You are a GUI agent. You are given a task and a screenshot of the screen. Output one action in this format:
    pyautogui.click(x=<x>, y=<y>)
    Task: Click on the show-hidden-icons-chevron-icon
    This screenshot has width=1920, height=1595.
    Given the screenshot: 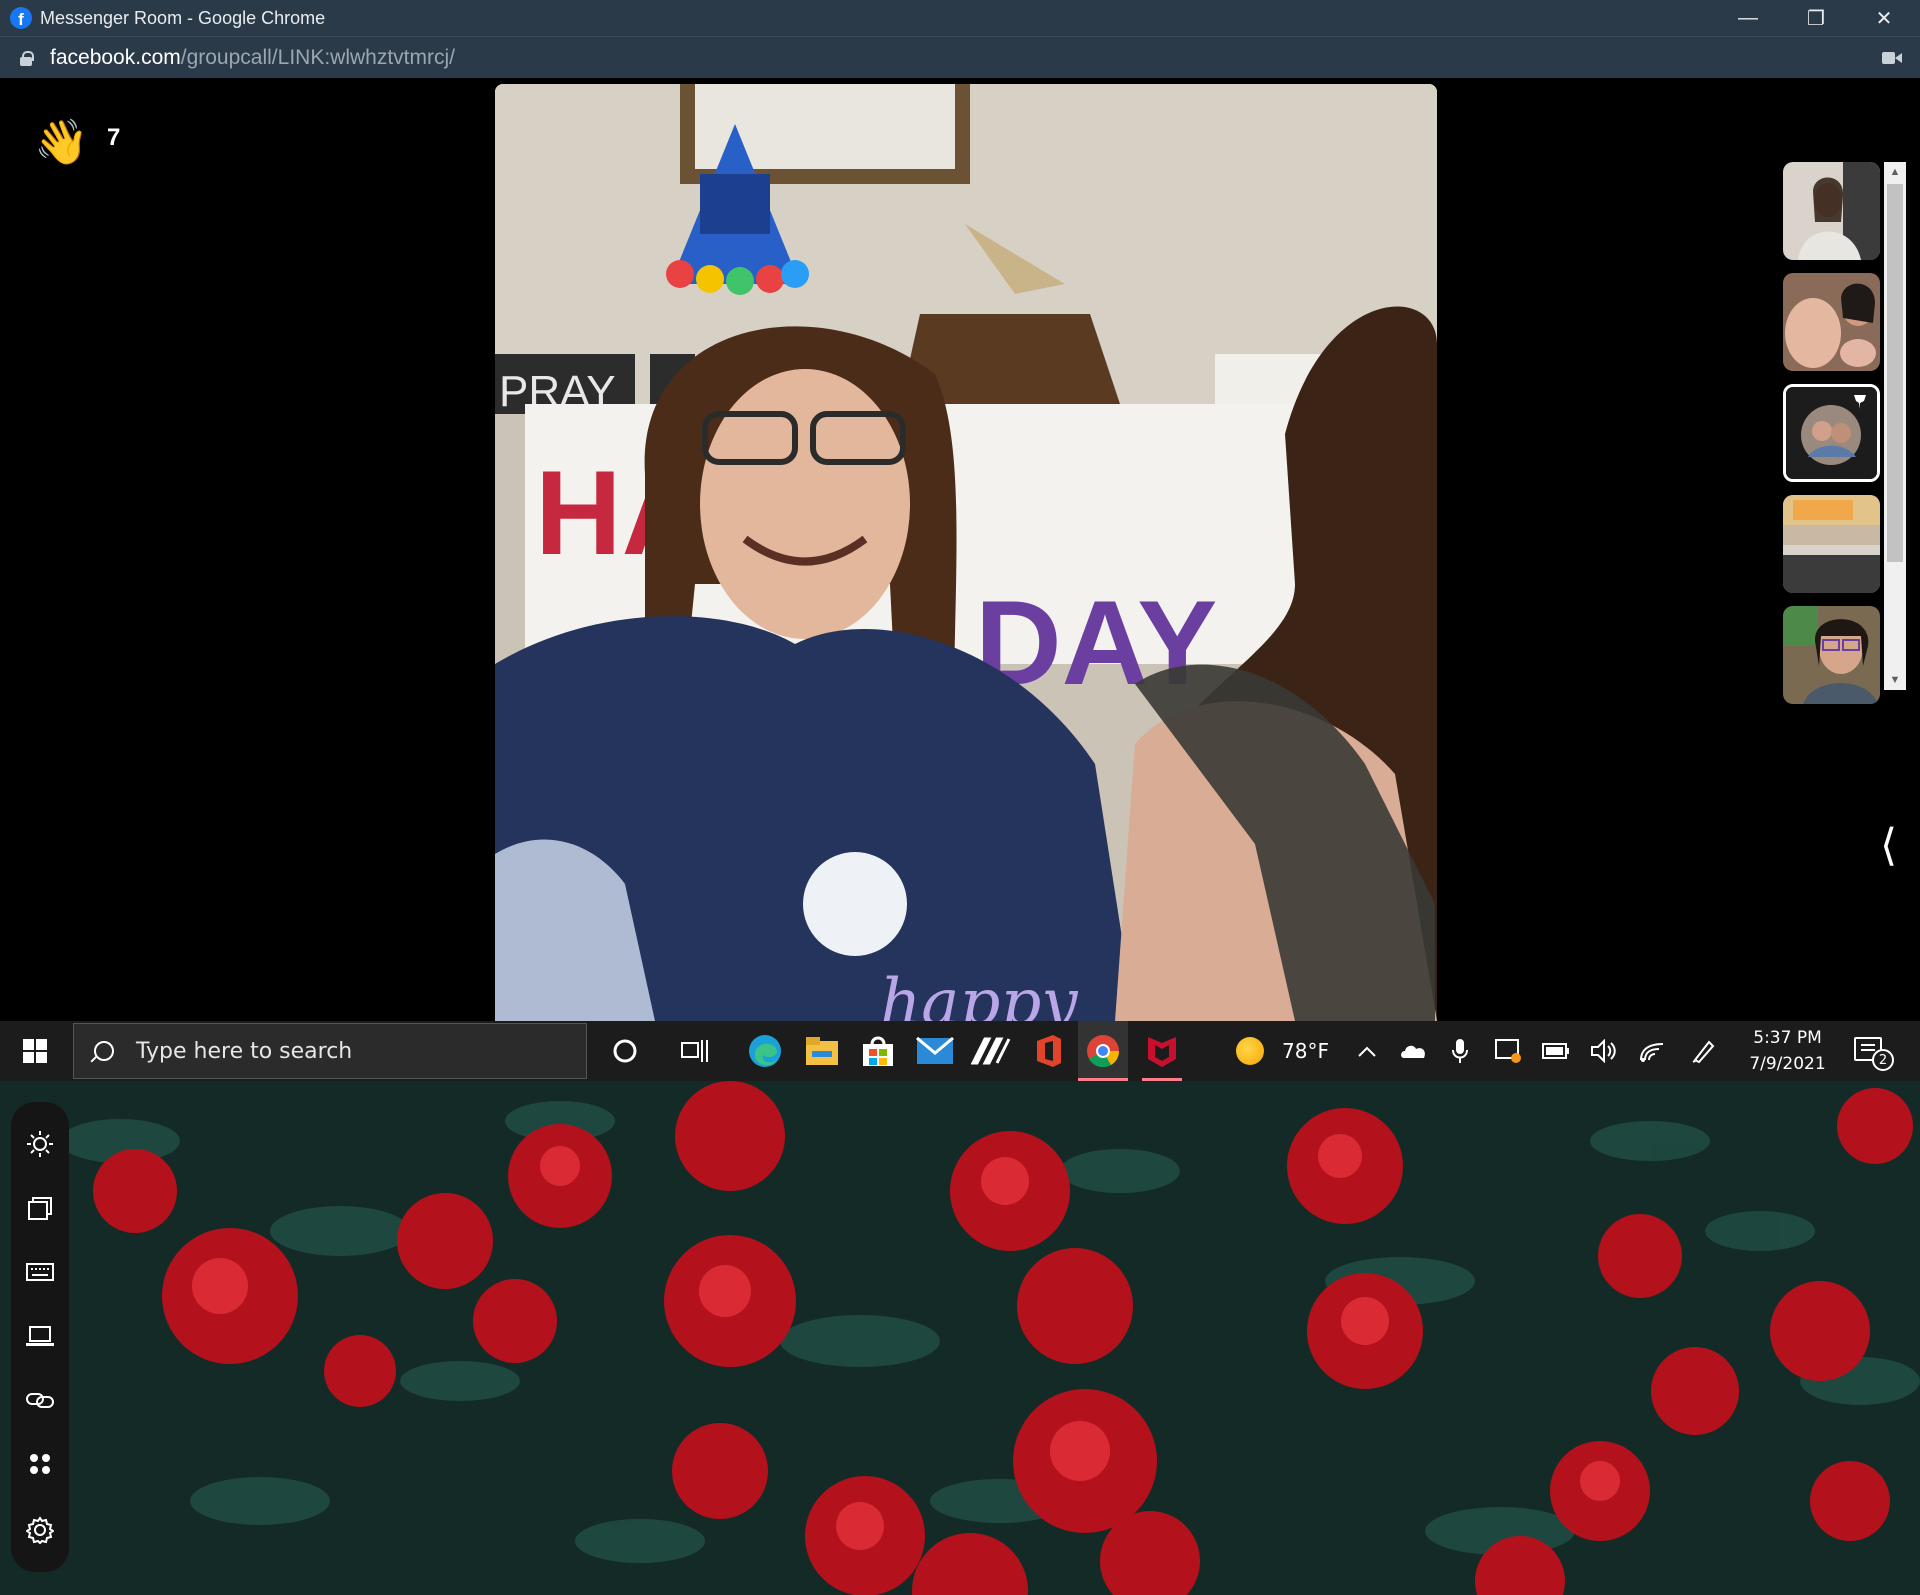 What is the action you would take?
    pyautogui.click(x=1367, y=1051)
    